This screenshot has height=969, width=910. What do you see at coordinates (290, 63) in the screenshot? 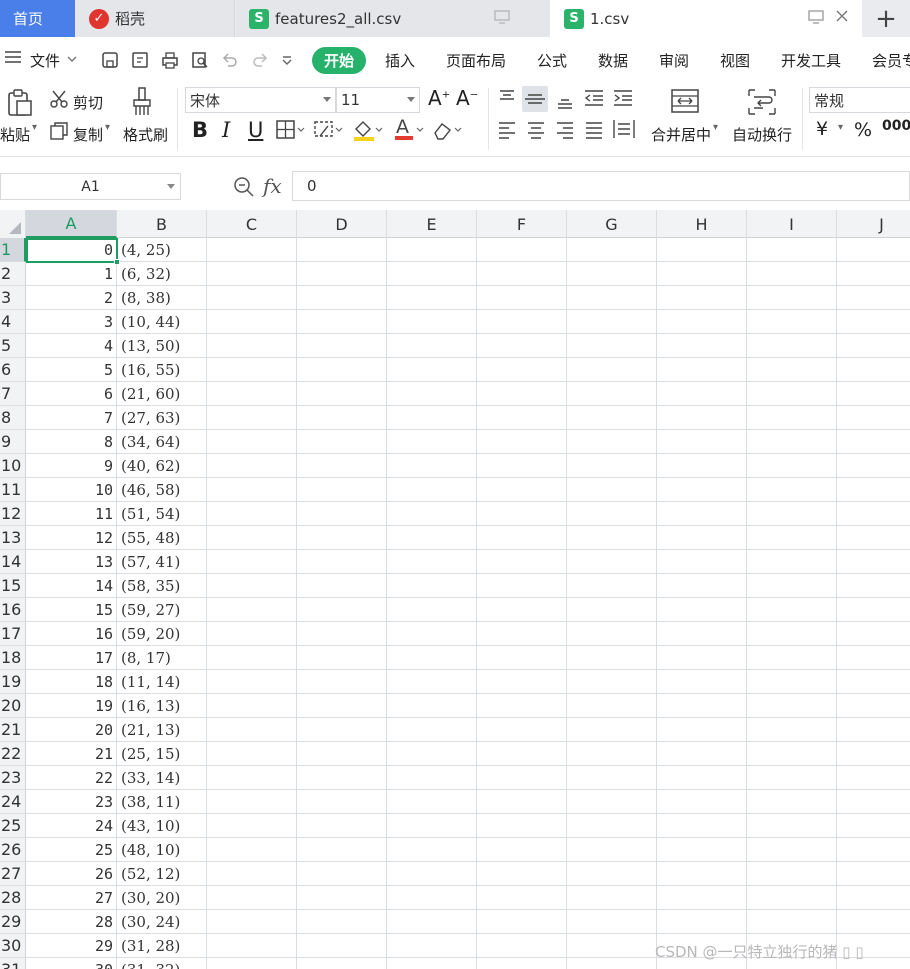
I see `more-chevron-icon` at bounding box center [290, 63].